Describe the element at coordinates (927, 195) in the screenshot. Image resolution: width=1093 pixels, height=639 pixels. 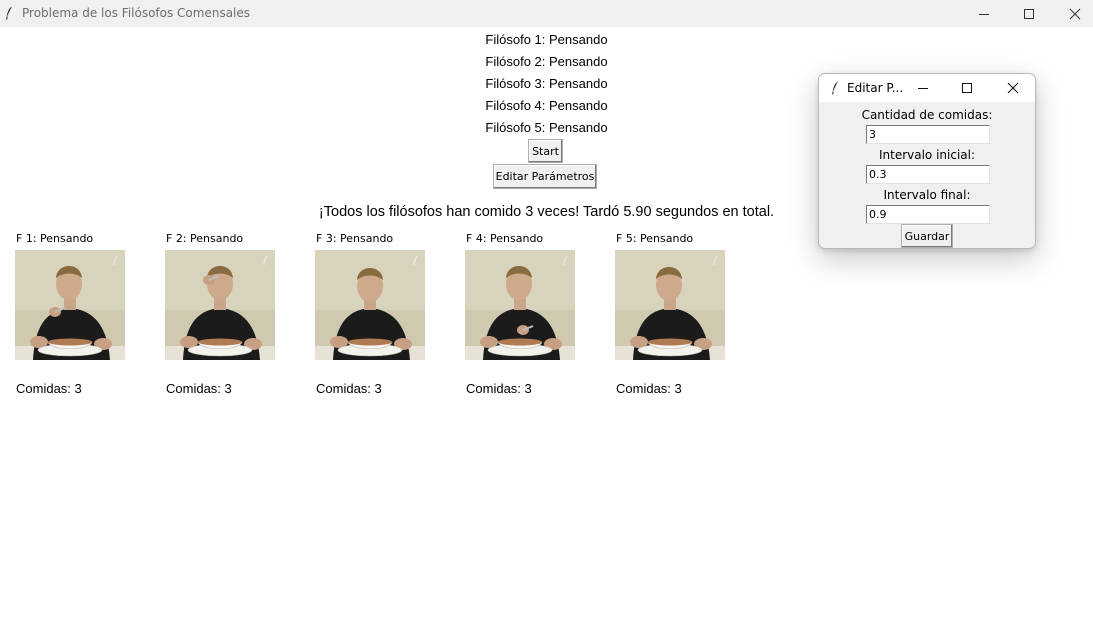
I see `interval-end-label: Intervalo final:` at that location.